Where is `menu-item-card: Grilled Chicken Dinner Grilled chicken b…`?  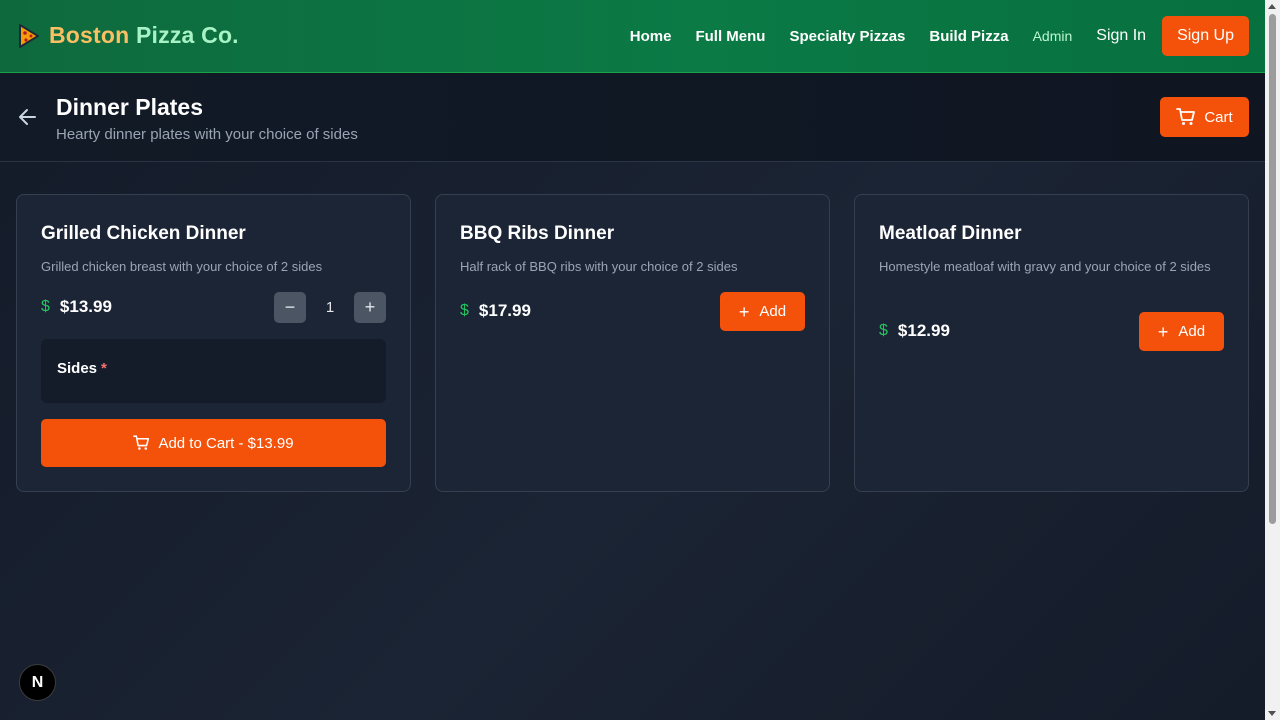
menu-item-card: Grilled Chicken Dinner Grilled chicken b… is located at coordinates (213, 343).